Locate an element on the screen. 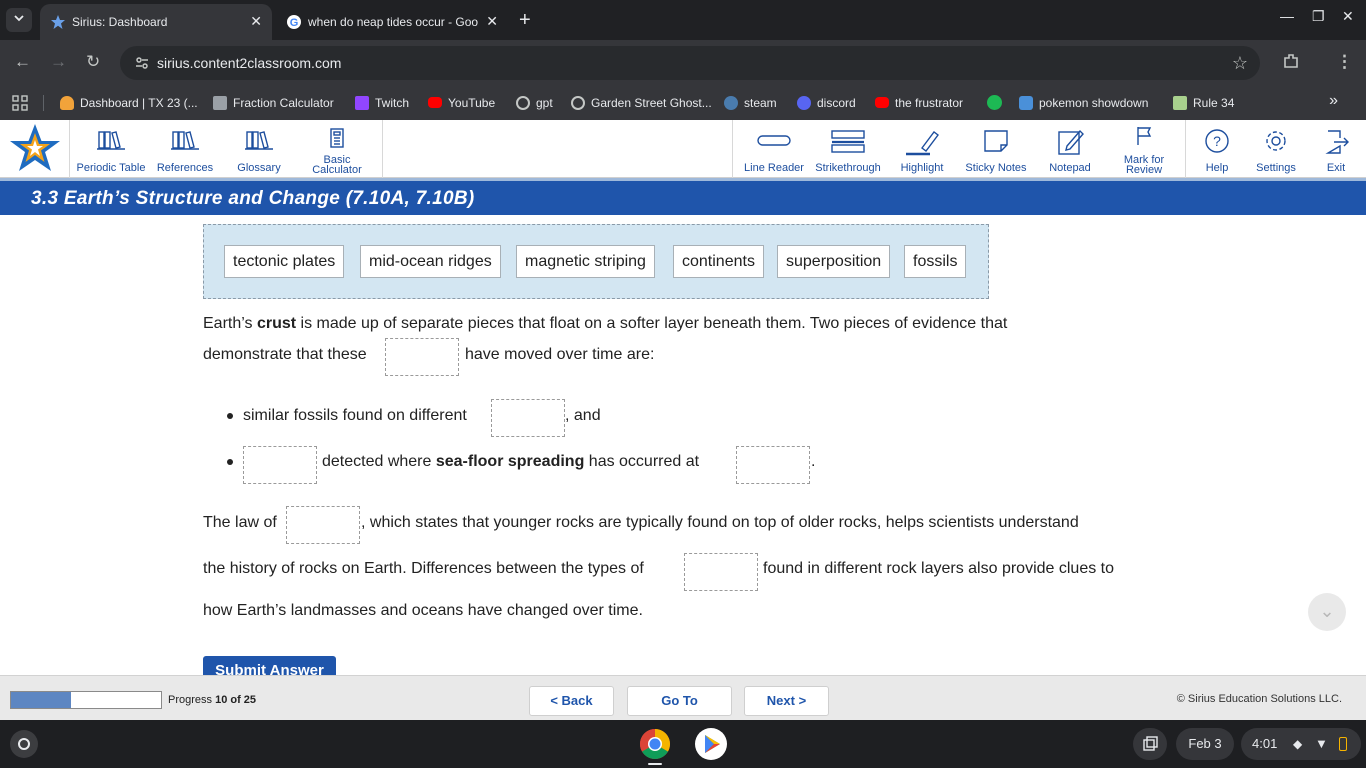 This screenshot has height=768, width=1366. settings-button: Settings is located at coordinates (1276, 149).